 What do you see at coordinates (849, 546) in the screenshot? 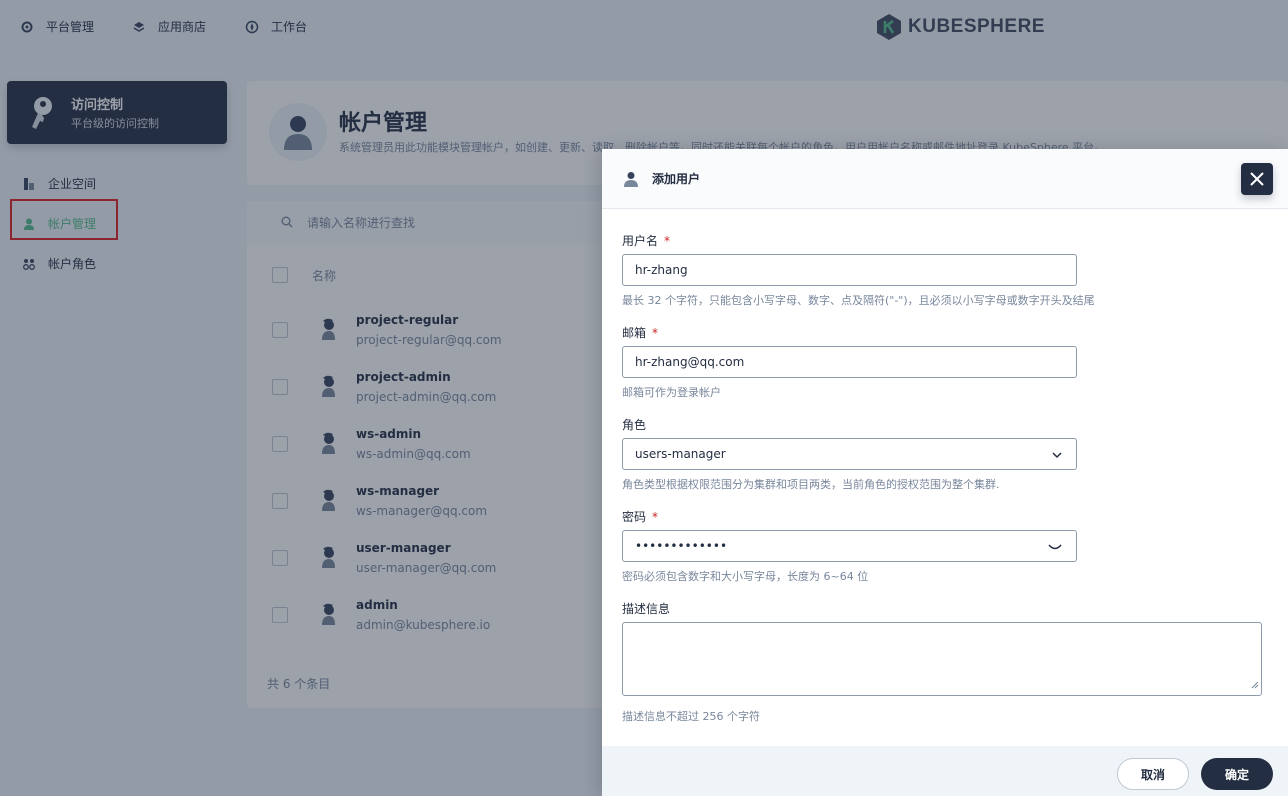
I see `password-input: •••••••••••••` at bounding box center [849, 546].